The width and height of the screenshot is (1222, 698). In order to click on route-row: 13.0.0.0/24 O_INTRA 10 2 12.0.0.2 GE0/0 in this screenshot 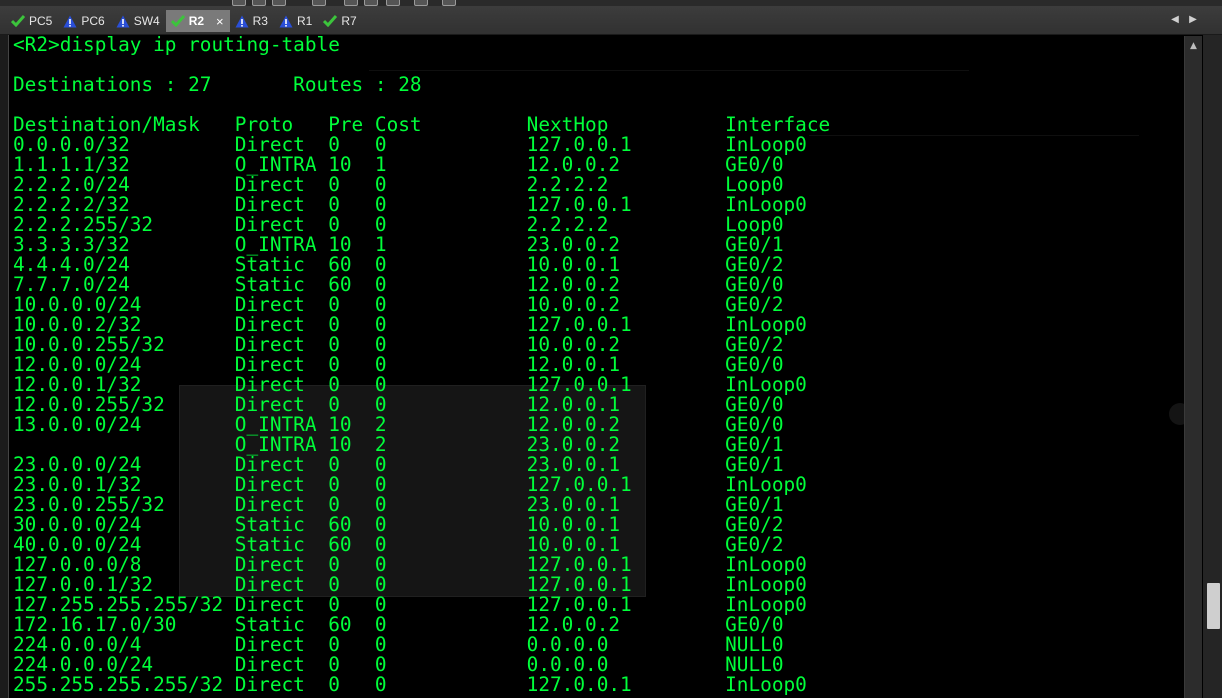, I will do `click(398, 424)`.